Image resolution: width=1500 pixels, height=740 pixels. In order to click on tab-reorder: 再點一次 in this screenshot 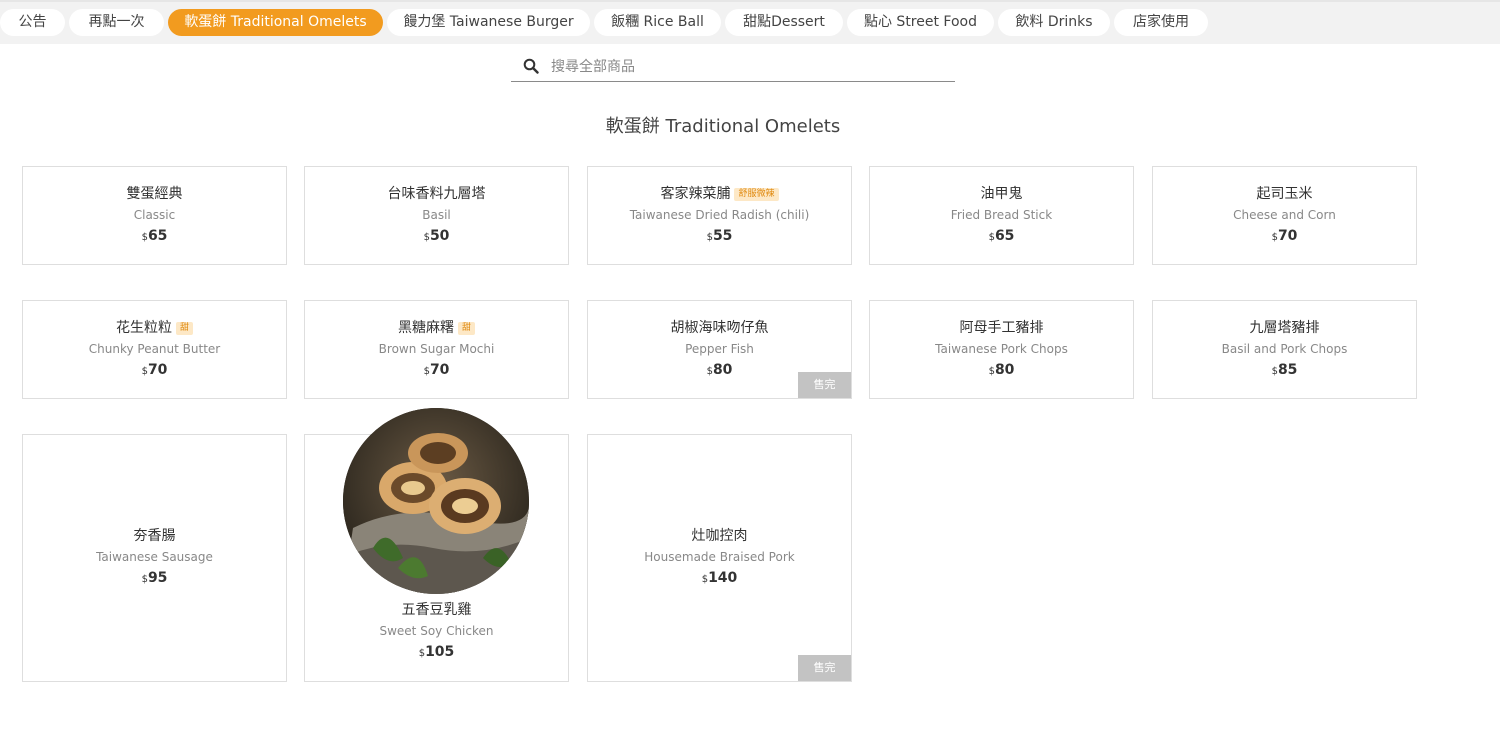, I will do `click(116, 22)`.